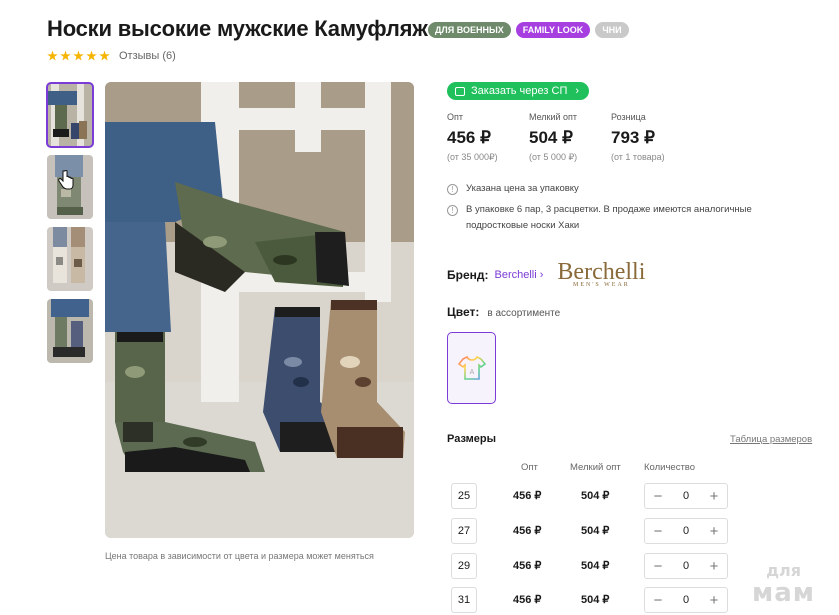 The image size is (839, 615). What do you see at coordinates (472, 157) in the screenshot?
I see `price-note: (от 35 000₽)` at bounding box center [472, 157].